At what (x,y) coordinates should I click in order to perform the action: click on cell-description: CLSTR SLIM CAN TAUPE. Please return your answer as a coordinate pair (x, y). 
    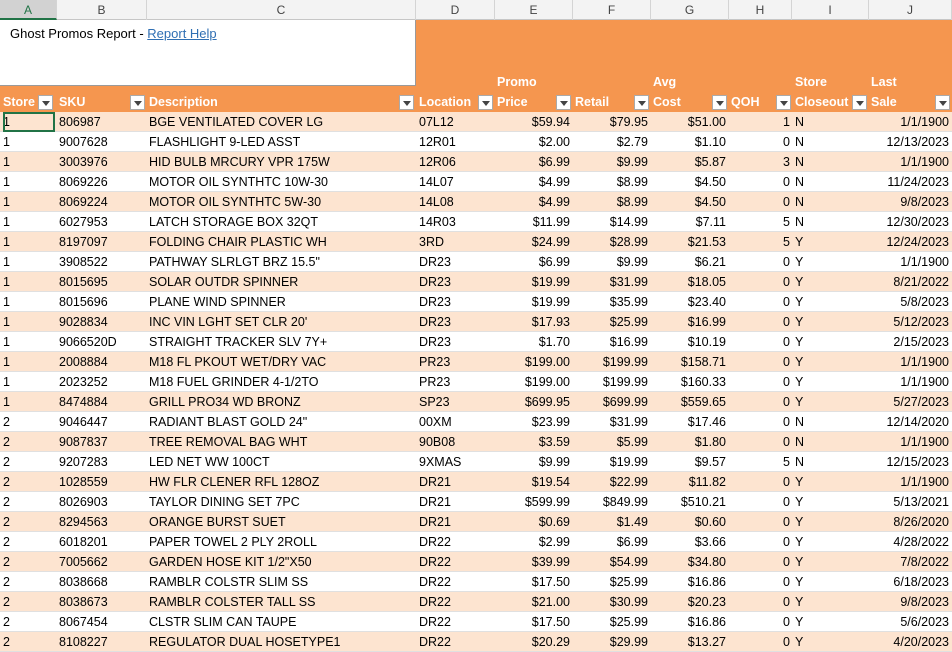
    Looking at the image, I should click on (281, 622).